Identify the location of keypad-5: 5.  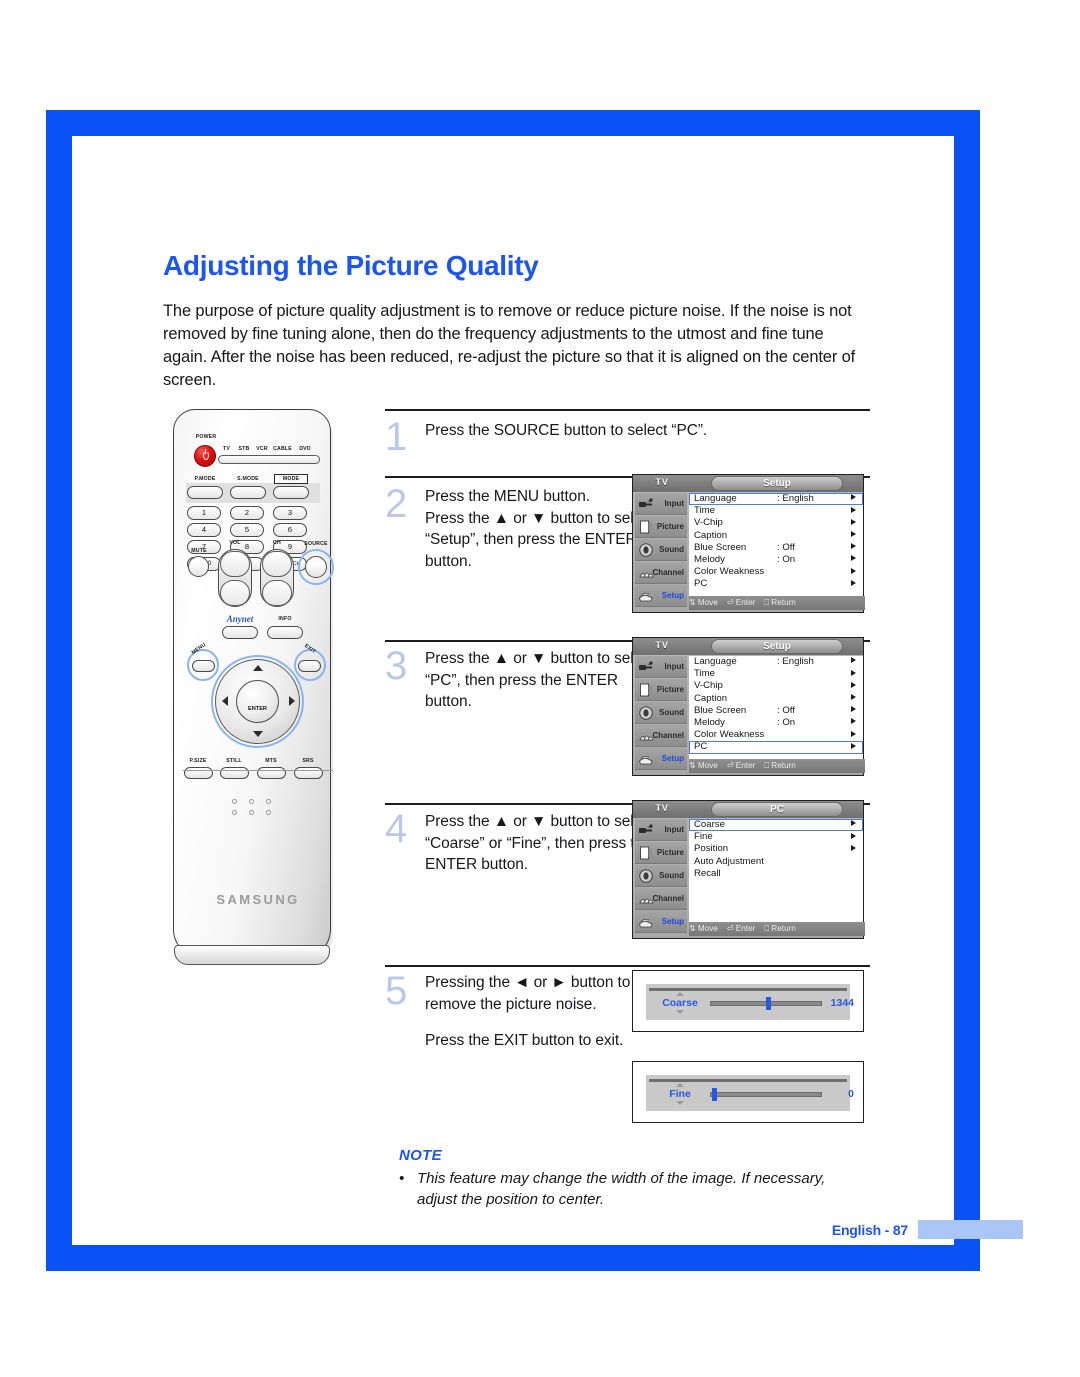
(247, 530).